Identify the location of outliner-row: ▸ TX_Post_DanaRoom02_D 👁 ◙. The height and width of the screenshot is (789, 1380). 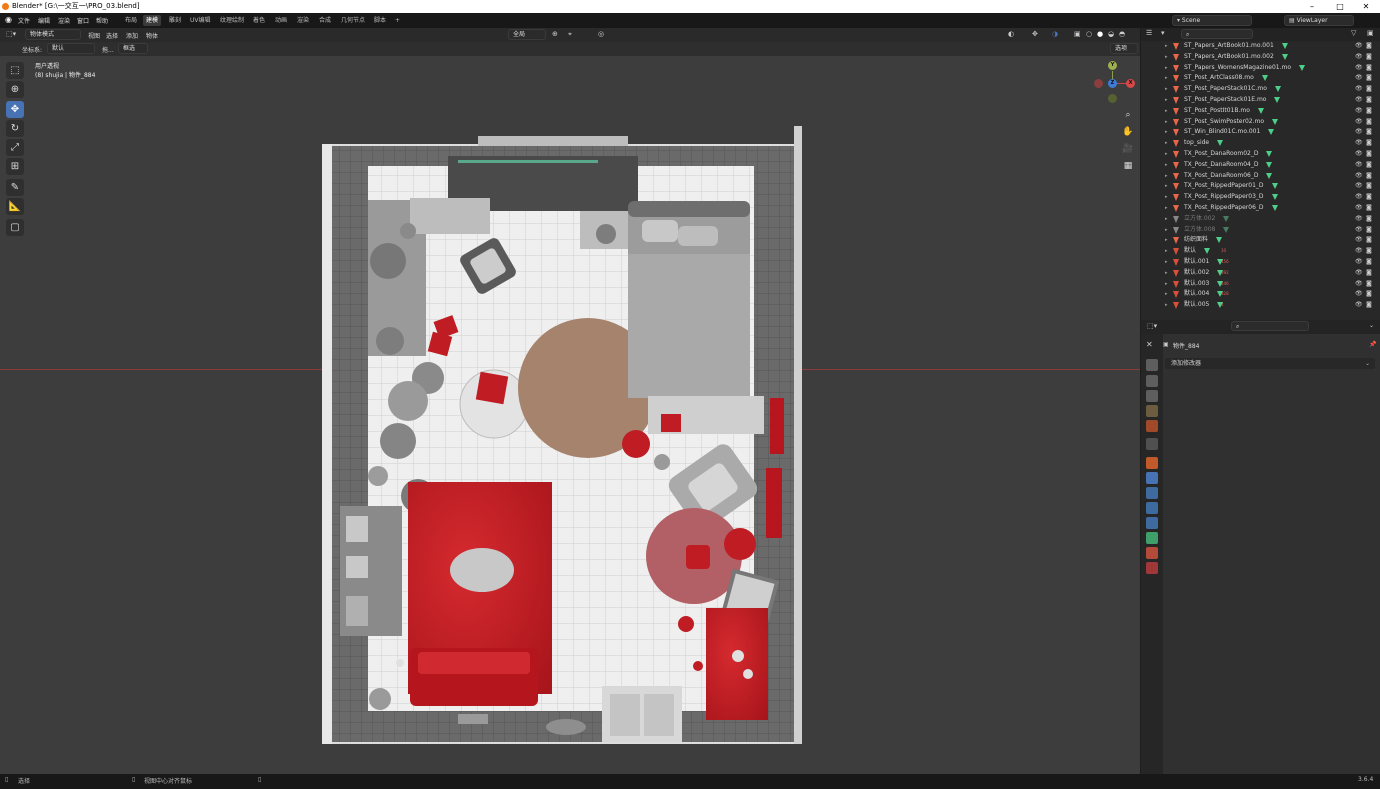
(1260, 154).